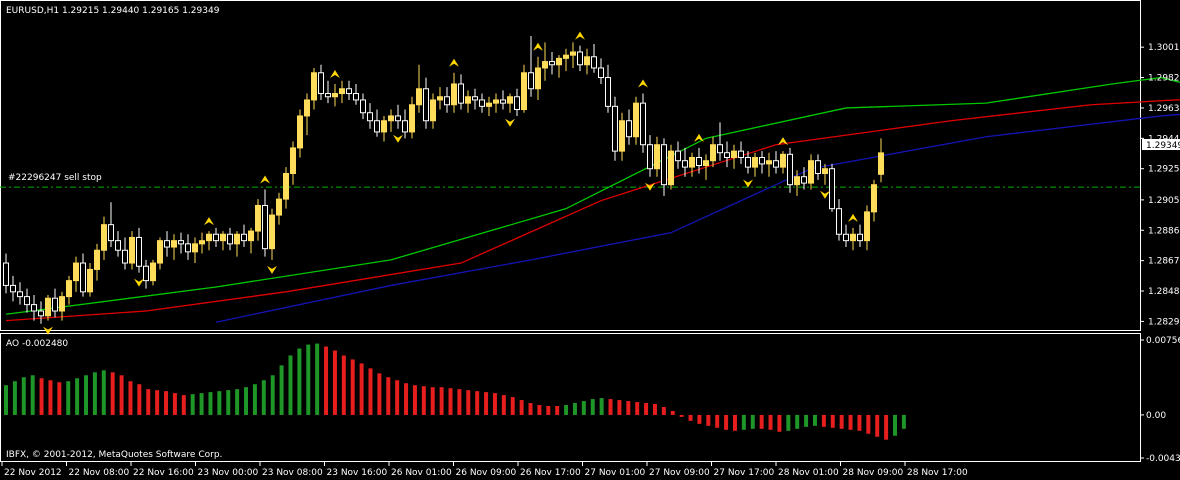 The width and height of the screenshot is (1180, 480). I want to click on time-tick-label: 23 Nov 16:00, so click(357, 473).